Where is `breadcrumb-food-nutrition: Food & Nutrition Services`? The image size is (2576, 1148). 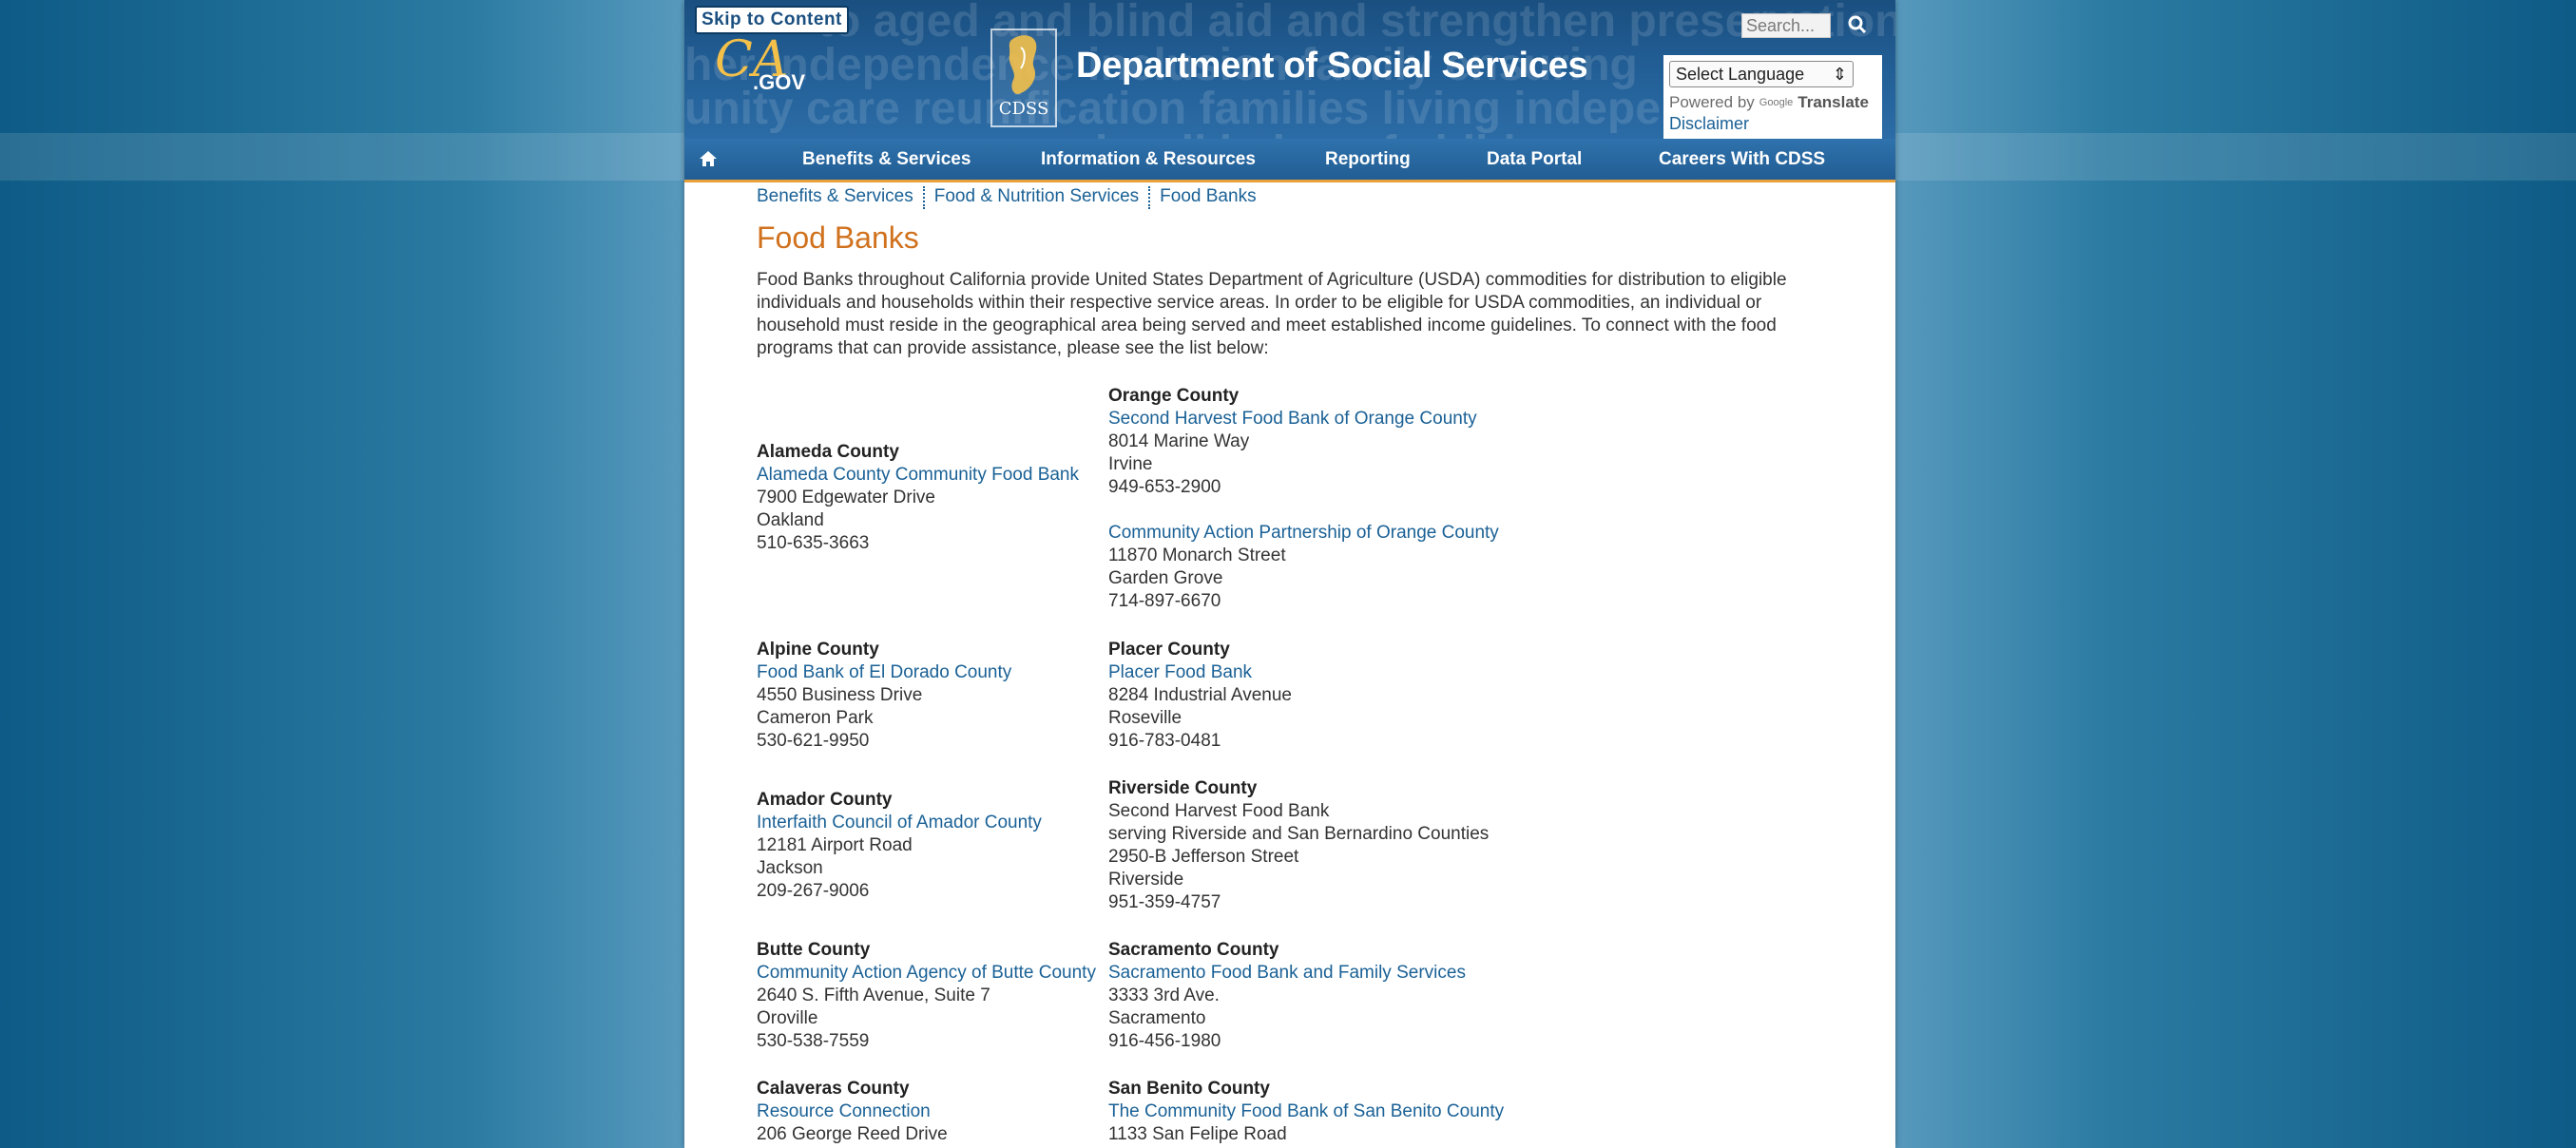
breadcrumb-food-nutrition: Food & Nutrition Services is located at coordinates (1036, 197).